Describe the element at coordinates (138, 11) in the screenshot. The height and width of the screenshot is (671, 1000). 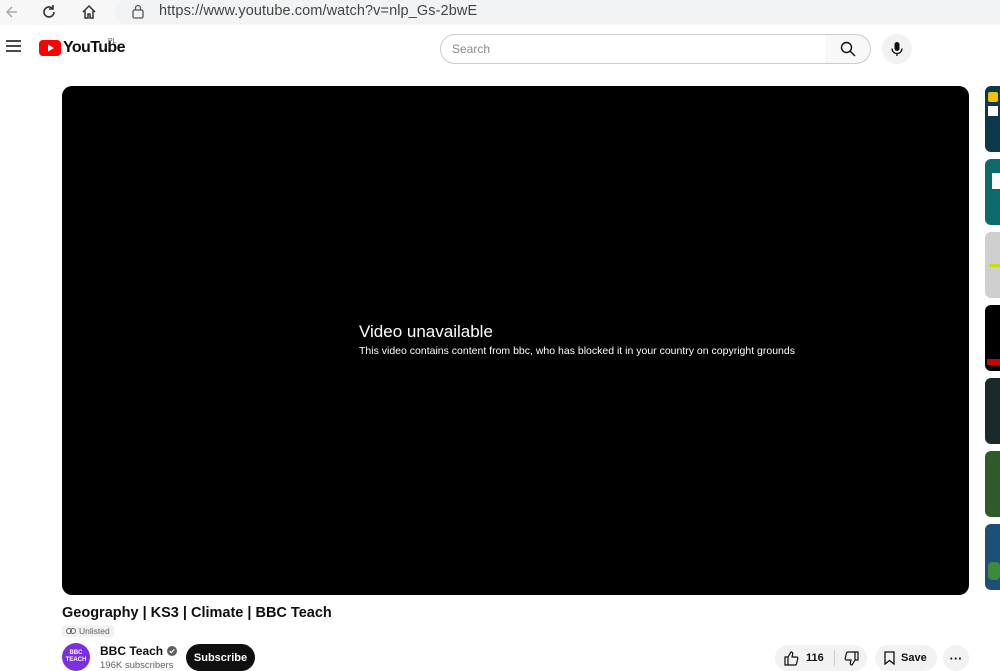
I see `lock-icon` at that location.